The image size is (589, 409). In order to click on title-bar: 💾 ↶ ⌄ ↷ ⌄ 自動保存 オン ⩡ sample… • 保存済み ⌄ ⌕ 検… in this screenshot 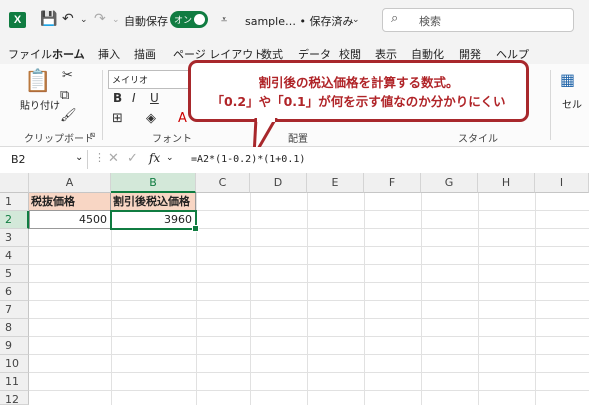, I will do `click(294, 19)`.